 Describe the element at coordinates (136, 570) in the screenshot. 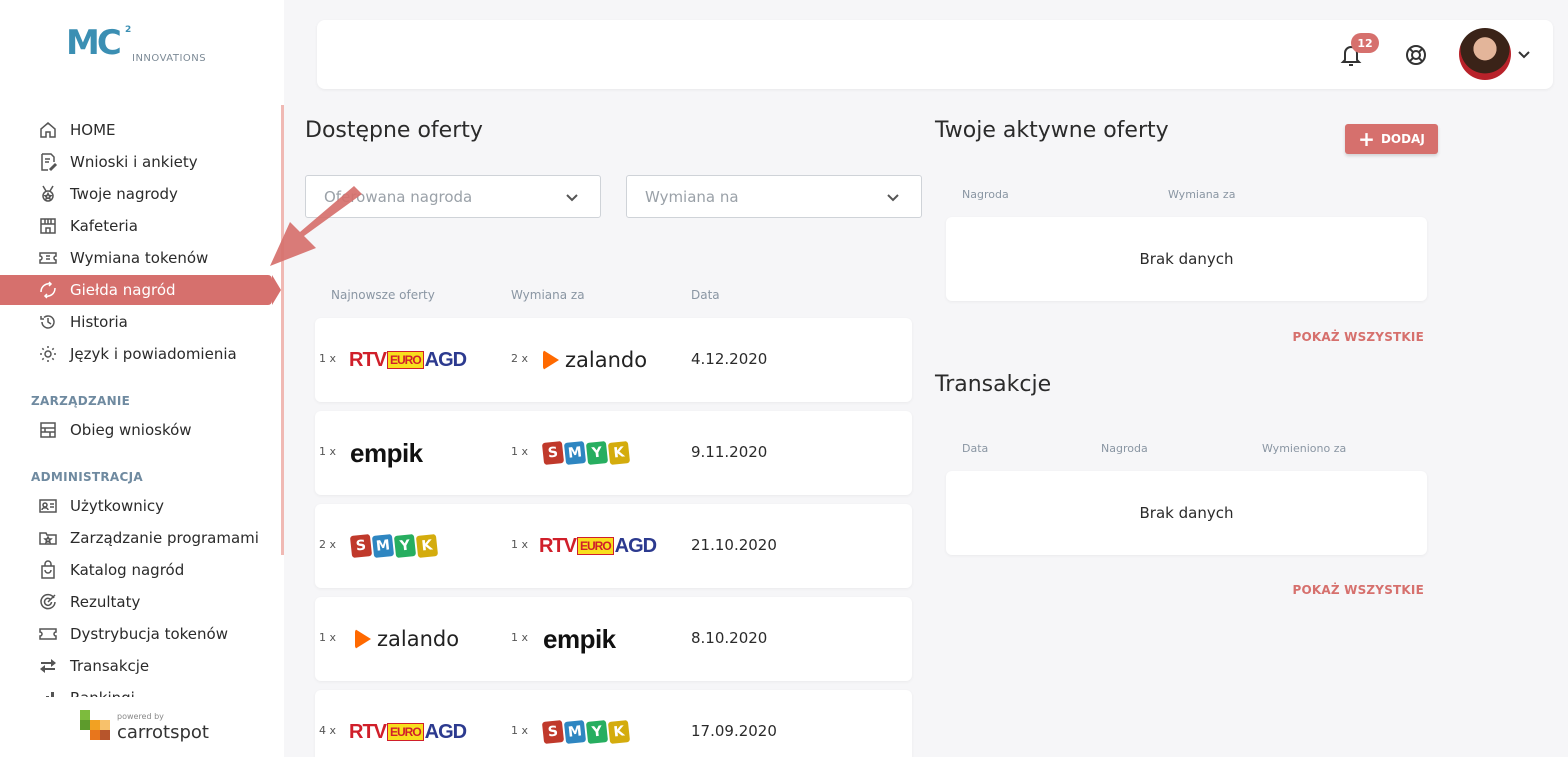

I see `sidebar-item-reward-catalog: Katalog nagród` at that location.